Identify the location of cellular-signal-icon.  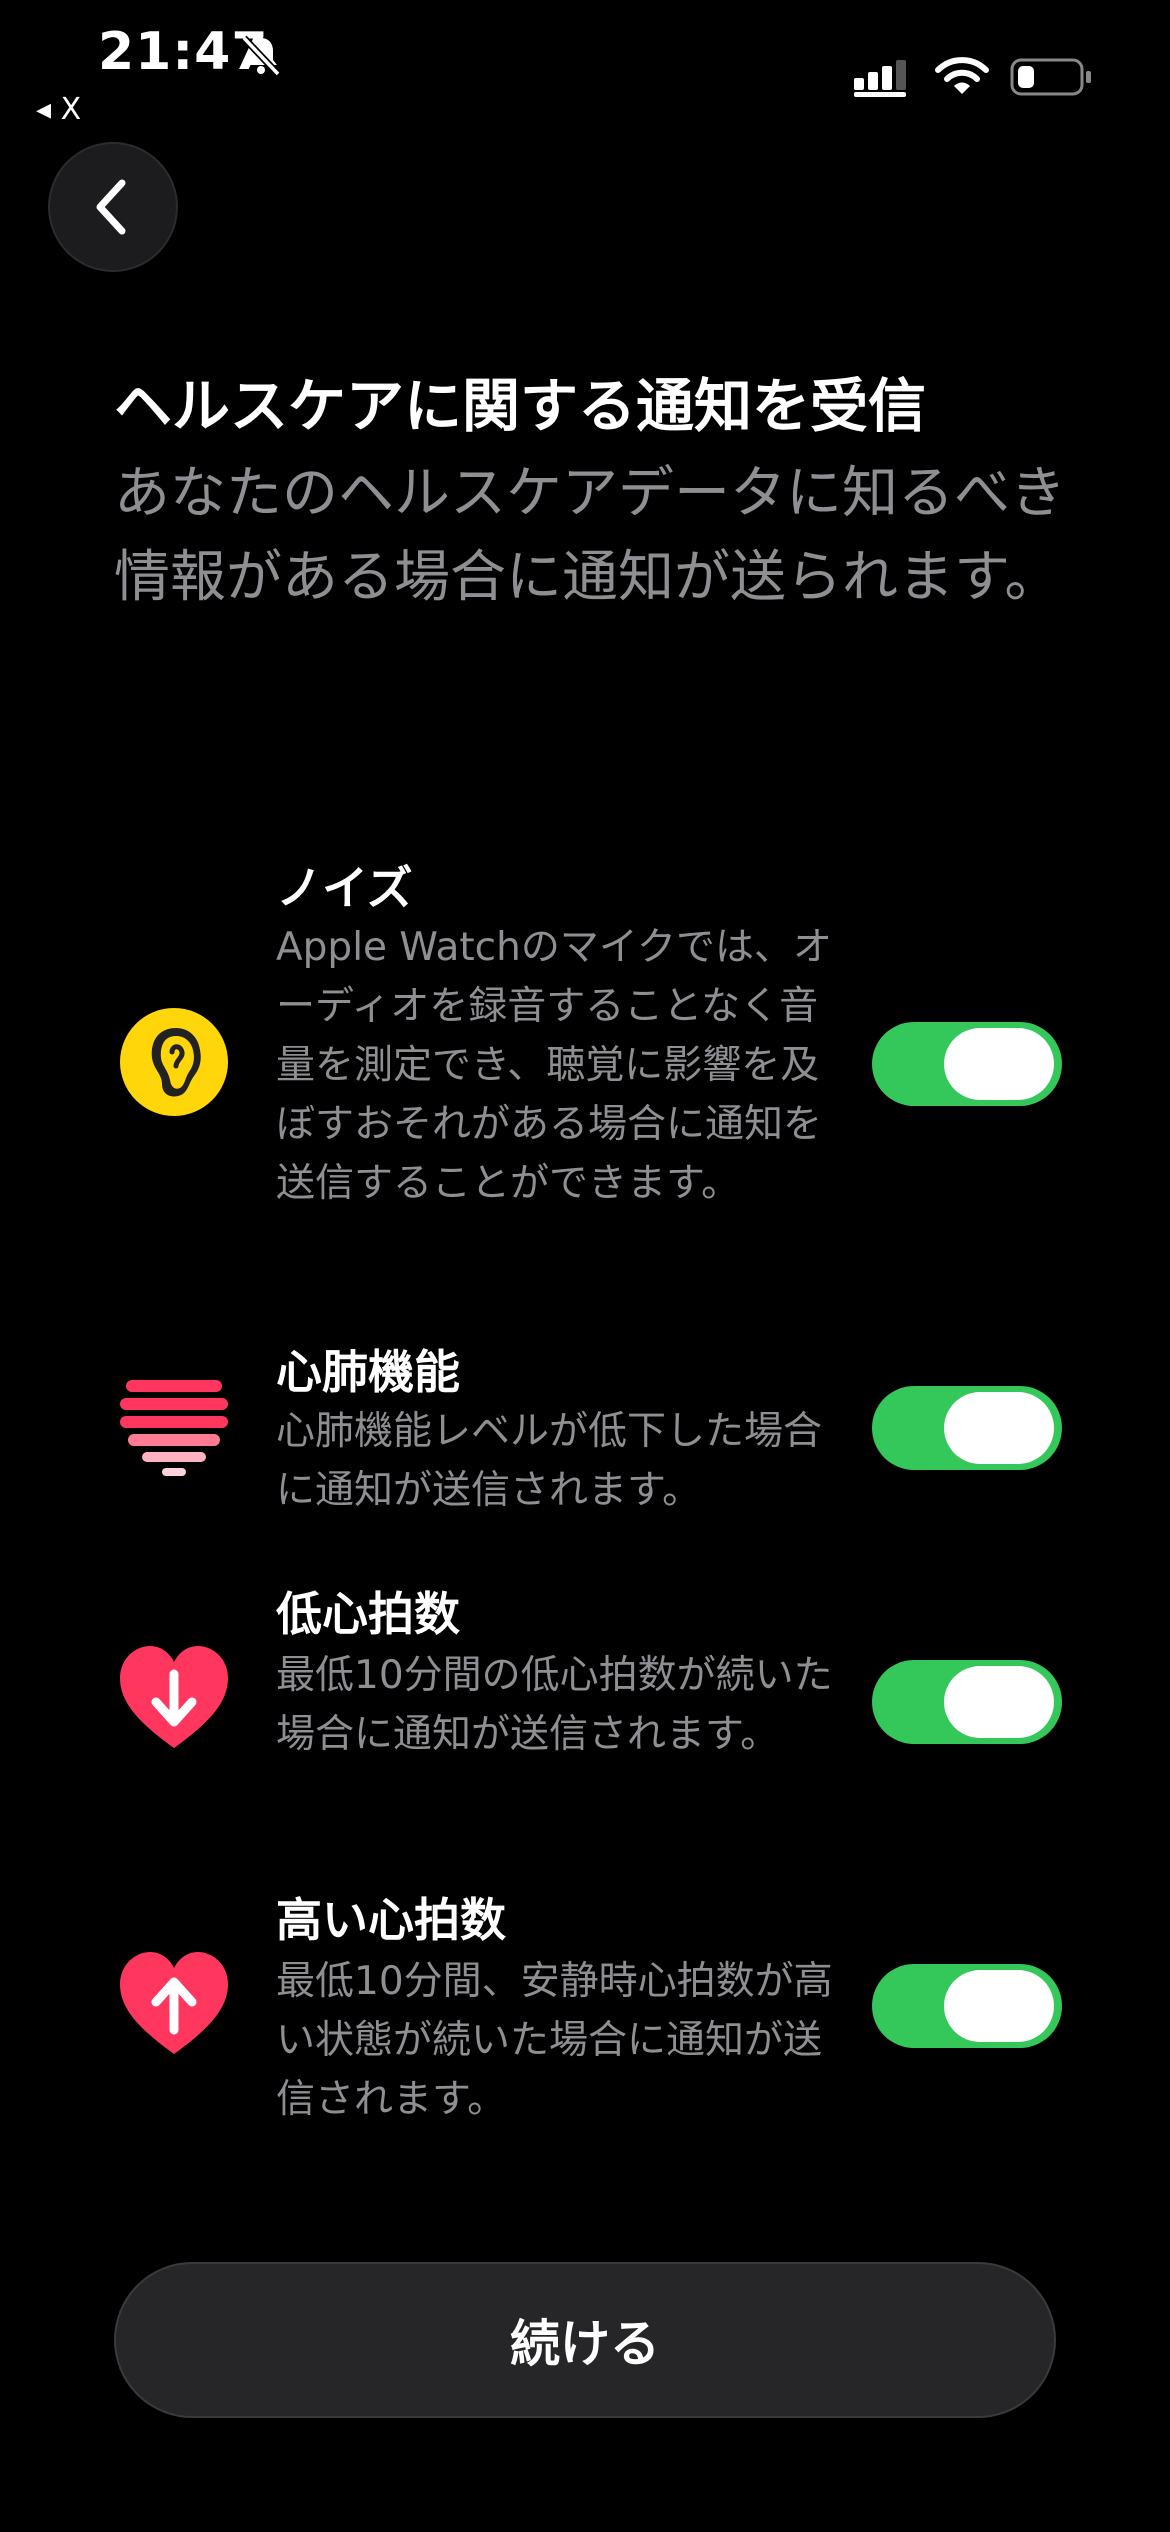
(880, 78).